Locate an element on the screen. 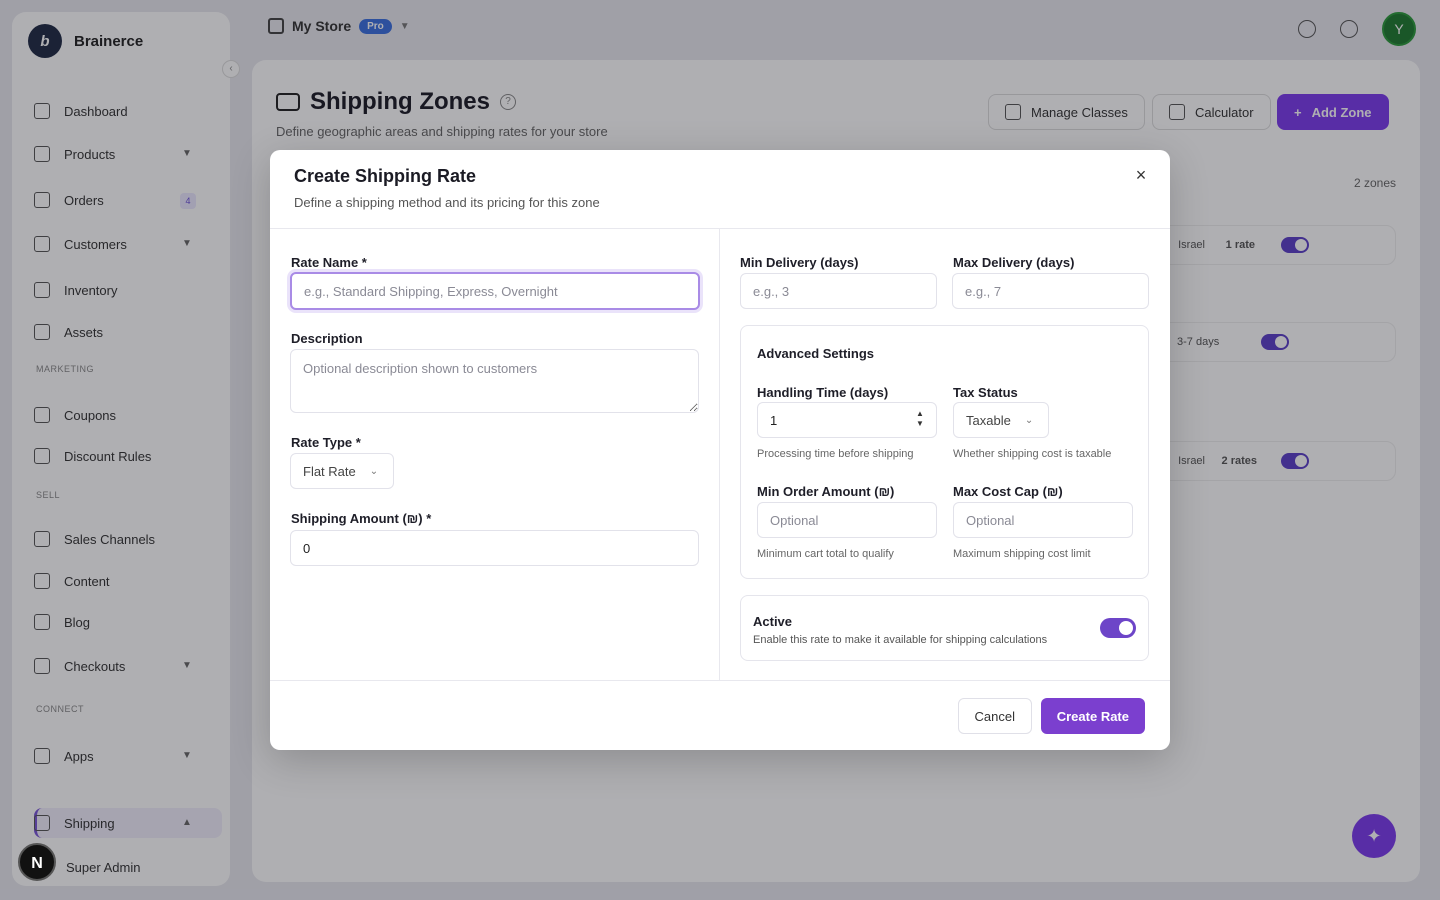 The height and width of the screenshot is (900, 1440). advanced-settings-title: Advanced Settings is located at coordinates (816, 353).